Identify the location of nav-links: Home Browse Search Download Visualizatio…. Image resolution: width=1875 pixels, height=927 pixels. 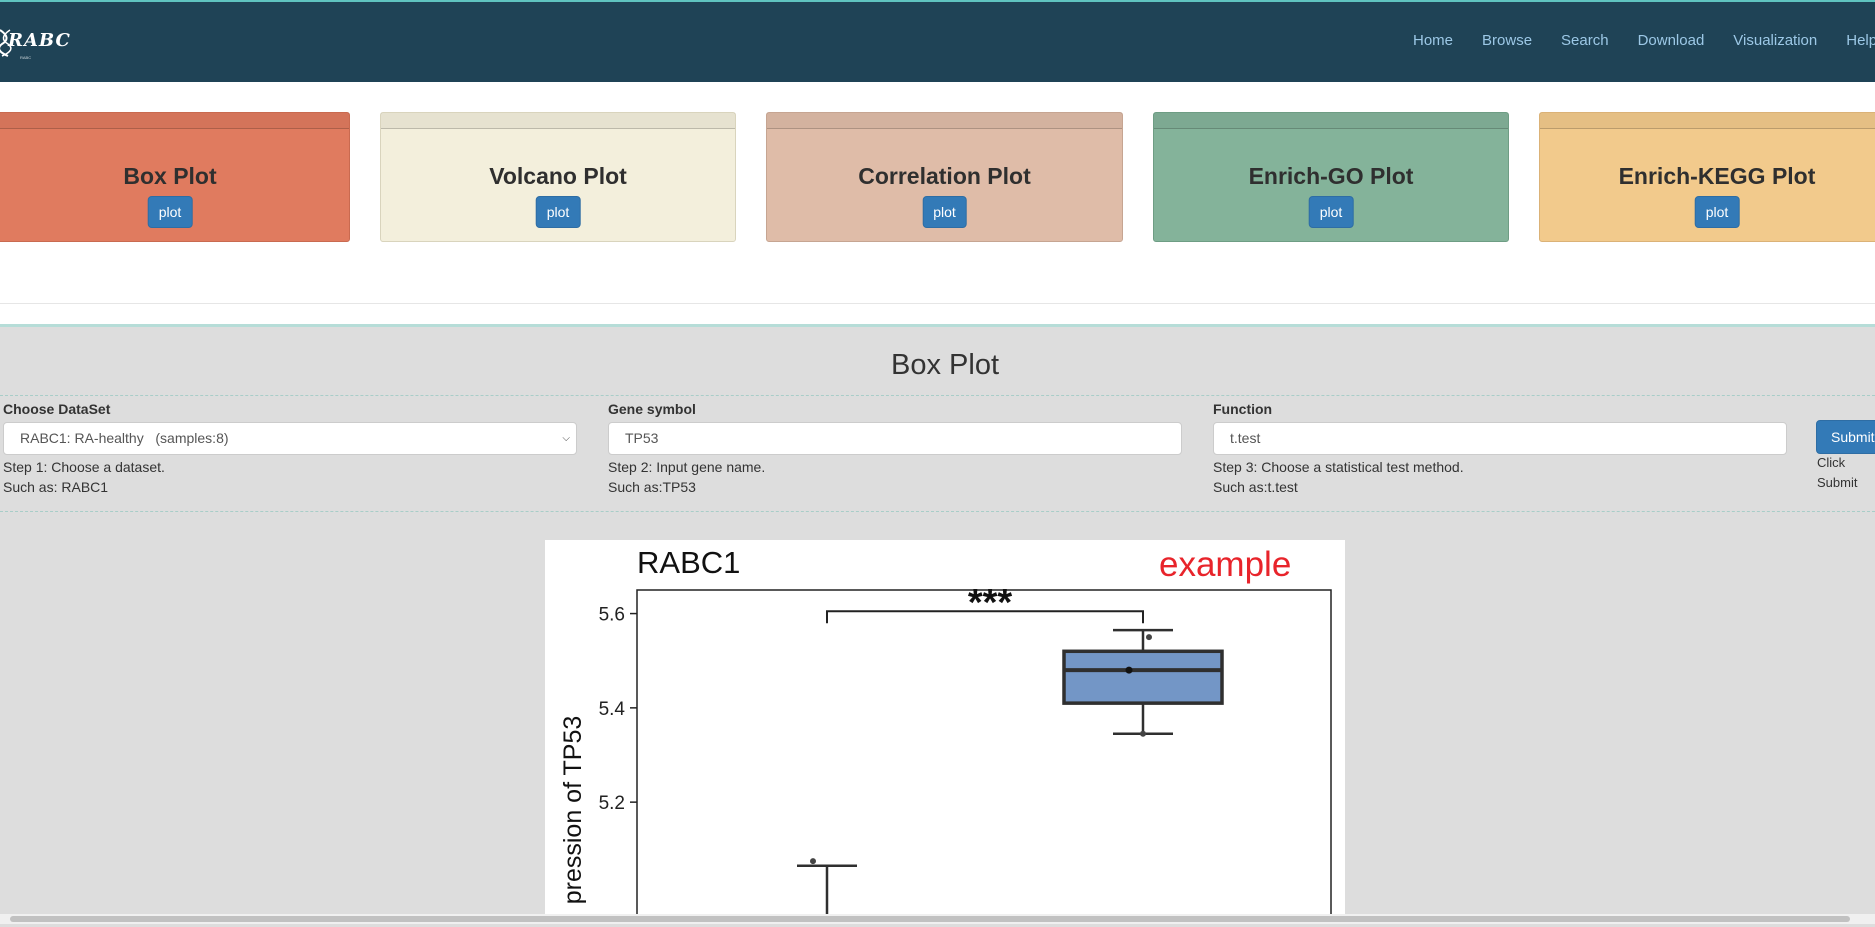
(1644, 40).